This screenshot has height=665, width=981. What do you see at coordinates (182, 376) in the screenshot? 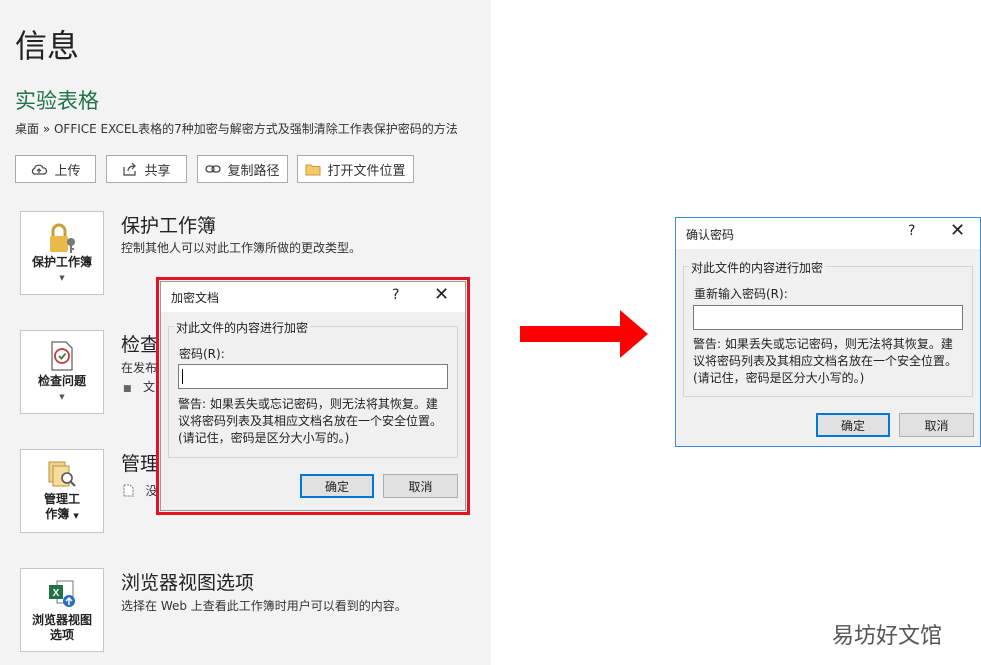
I see `text-cursor` at bounding box center [182, 376].